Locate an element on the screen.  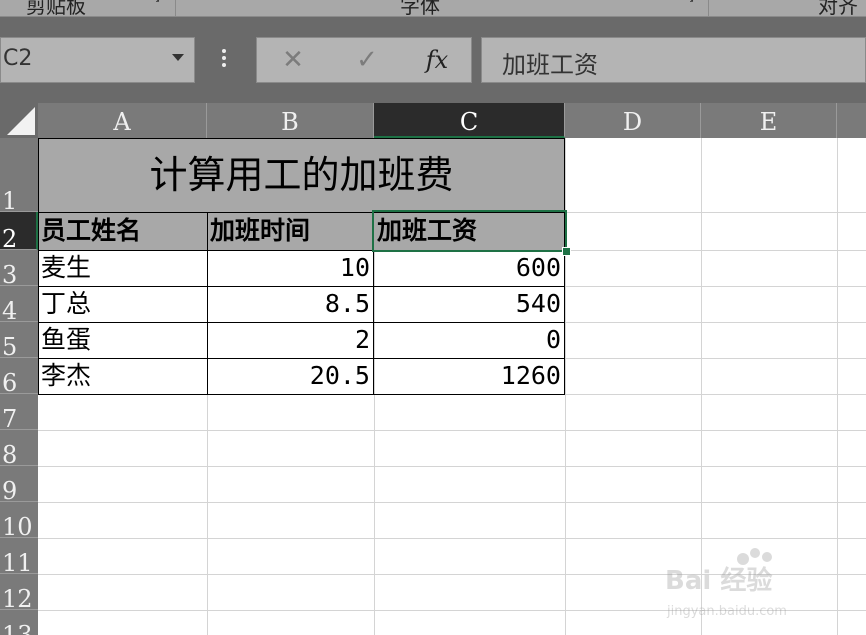
table-cell: 0 is located at coordinates (469, 340).